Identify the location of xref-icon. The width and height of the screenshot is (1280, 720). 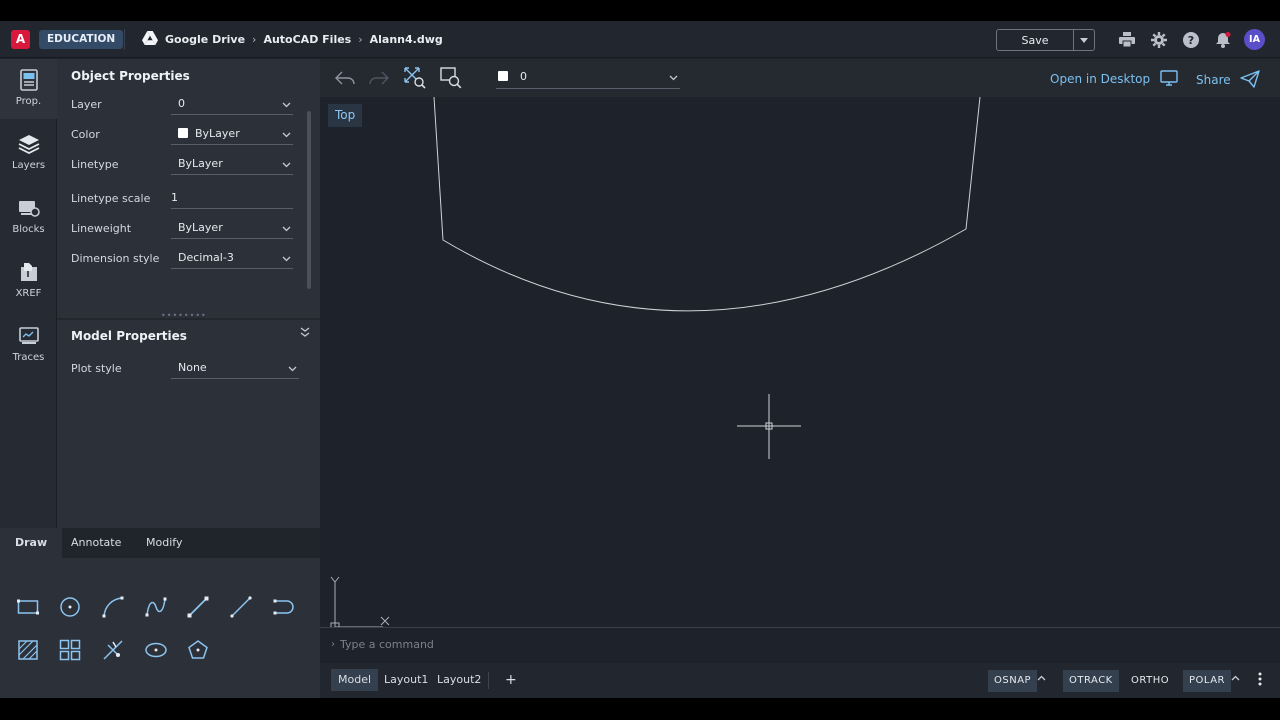
(29, 272).